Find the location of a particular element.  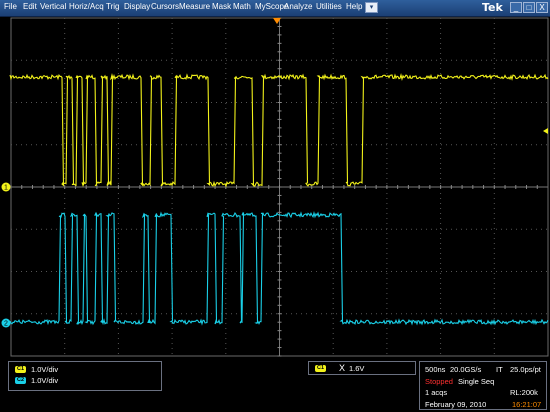

menu-display: Display is located at coordinates (137, 6).